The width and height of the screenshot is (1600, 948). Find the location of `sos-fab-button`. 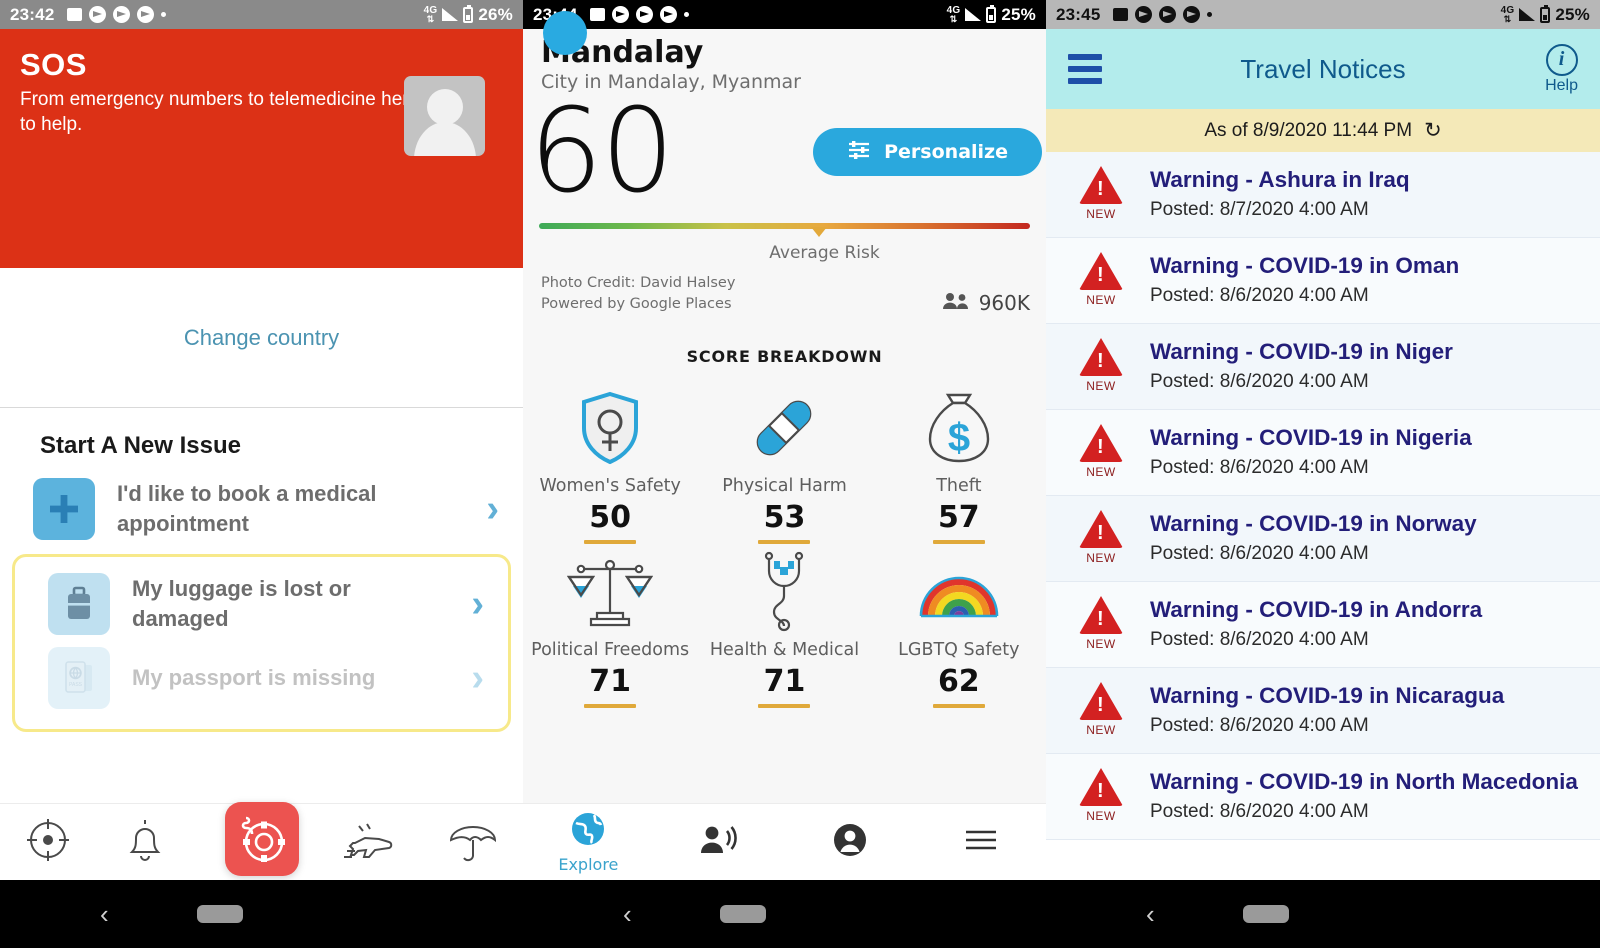

sos-fab-button is located at coordinates (261, 839).